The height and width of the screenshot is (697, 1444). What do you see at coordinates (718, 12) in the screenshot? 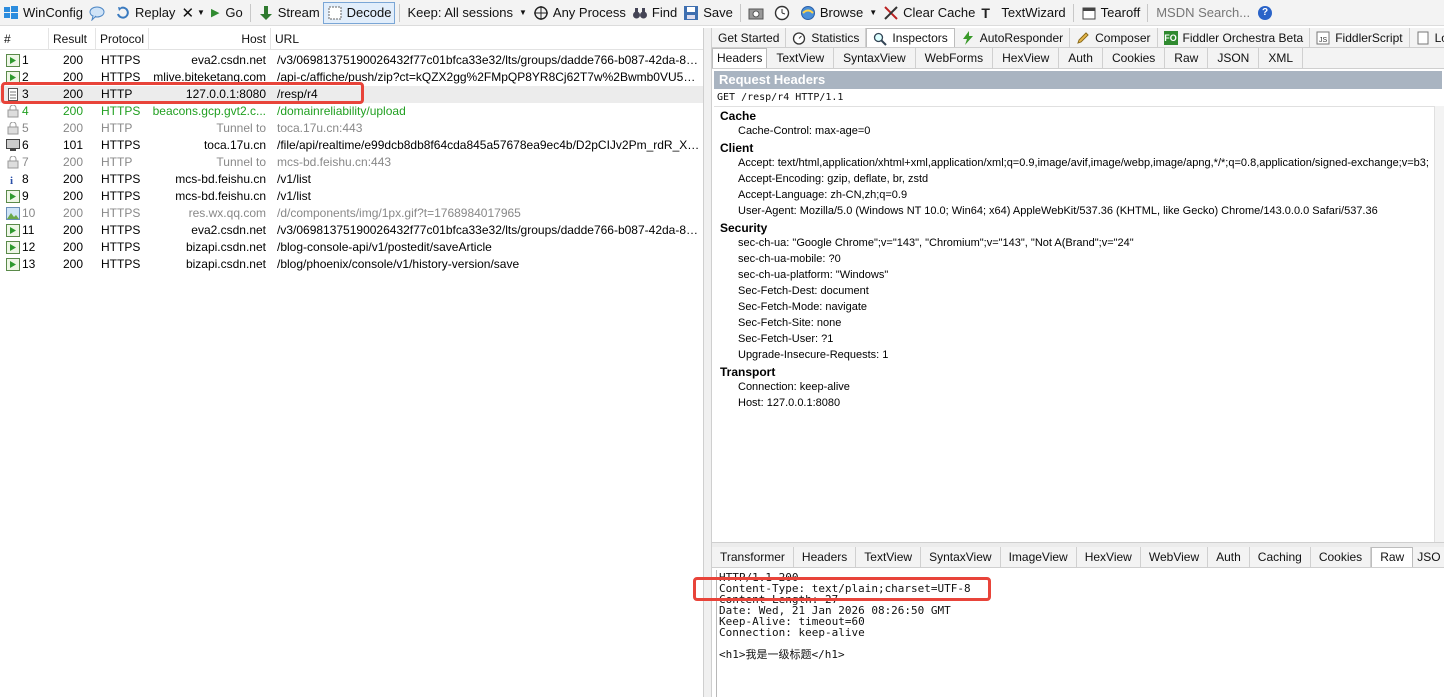
I see `save-label: Save` at bounding box center [718, 12].